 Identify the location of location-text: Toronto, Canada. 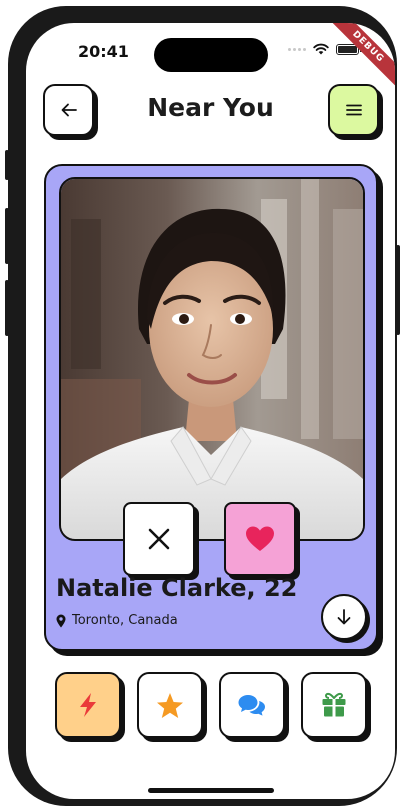
(125, 620).